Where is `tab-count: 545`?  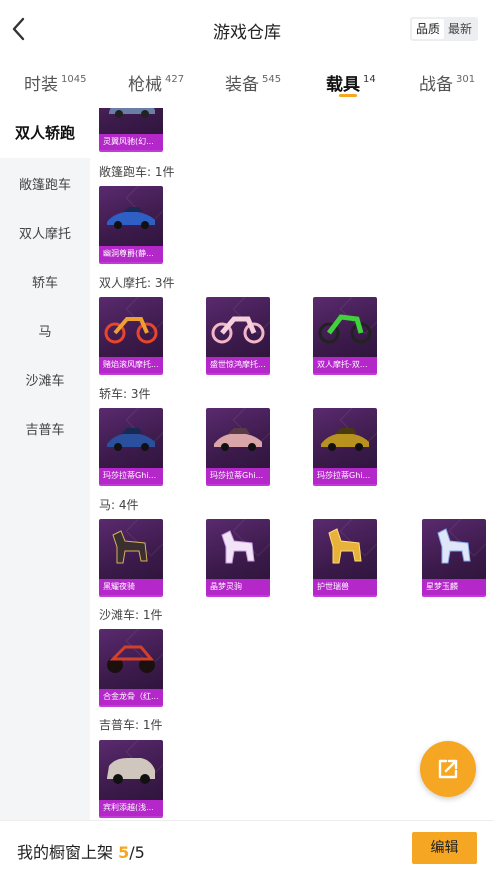 tab-count: 545 is located at coordinates (272, 79).